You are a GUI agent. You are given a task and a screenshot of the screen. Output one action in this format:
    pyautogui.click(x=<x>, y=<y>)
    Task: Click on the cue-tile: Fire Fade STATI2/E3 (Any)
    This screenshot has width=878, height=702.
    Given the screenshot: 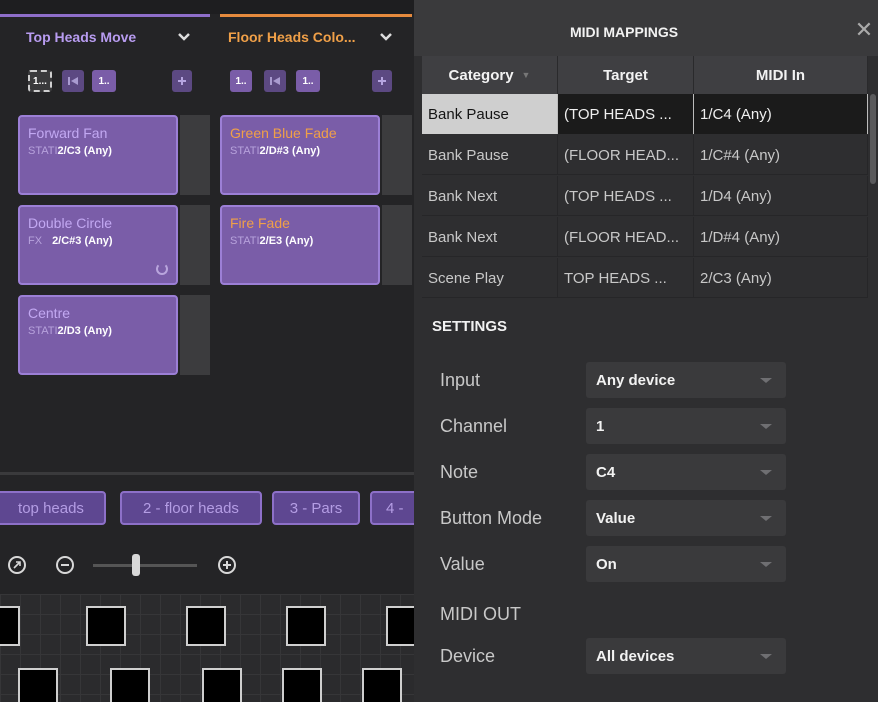 What is the action you would take?
    pyautogui.click(x=300, y=245)
    